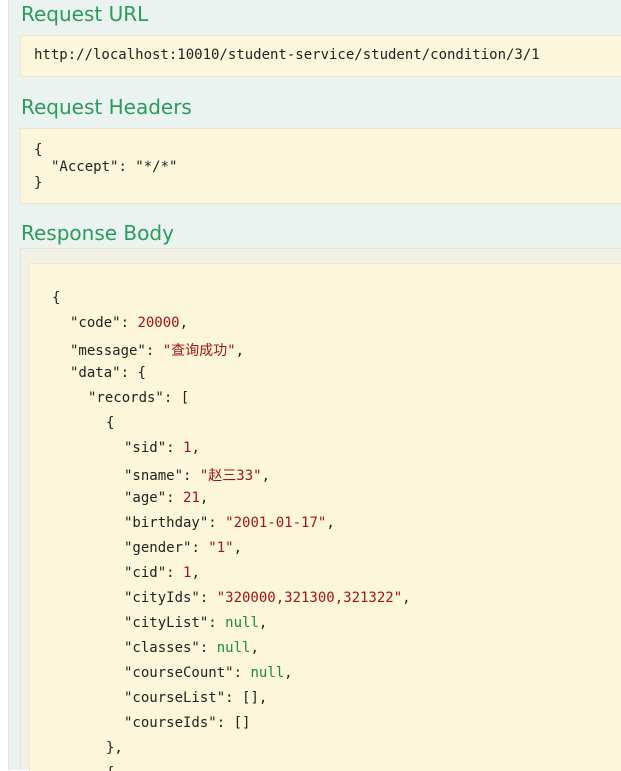 The image size is (621, 771). I want to click on json-line: "courseList": [],, so click(196, 698).